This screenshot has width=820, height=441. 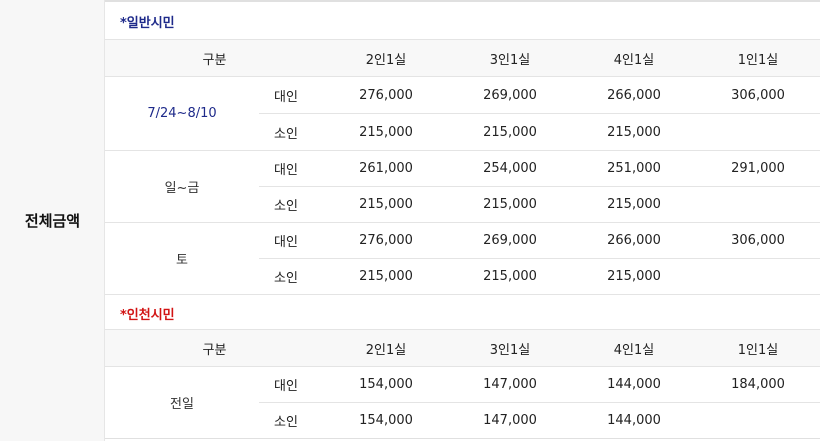 I want to click on table-row: 일~금 대인 261,000 254,000 251,000 291,000, so click(x=462, y=186).